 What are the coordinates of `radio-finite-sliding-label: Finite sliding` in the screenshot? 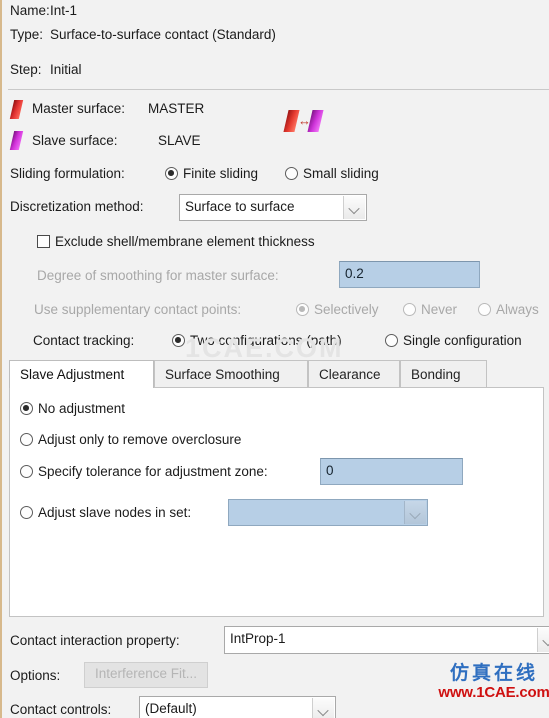 It's located at (221, 173).